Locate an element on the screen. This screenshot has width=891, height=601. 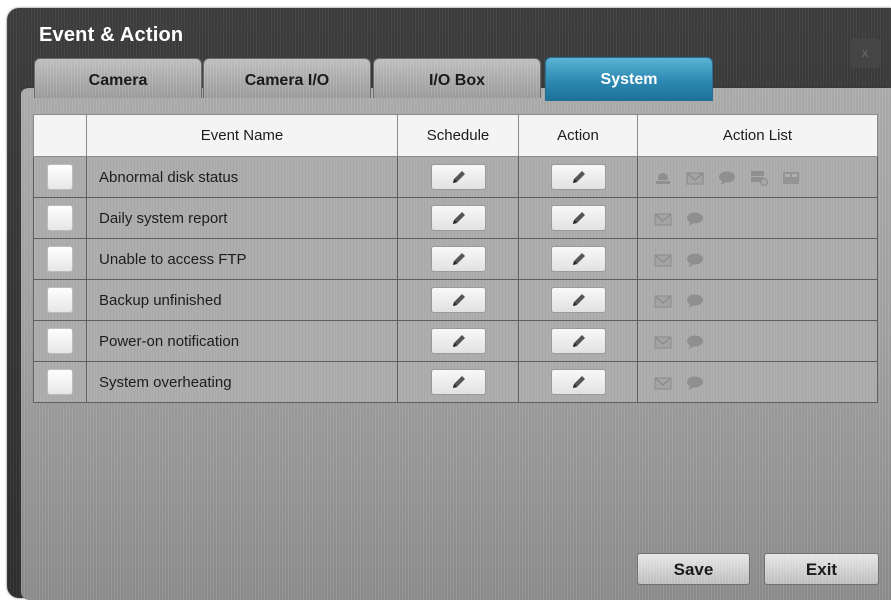
event-name-cell: Backup unfinished is located at coordinates (242, 300).